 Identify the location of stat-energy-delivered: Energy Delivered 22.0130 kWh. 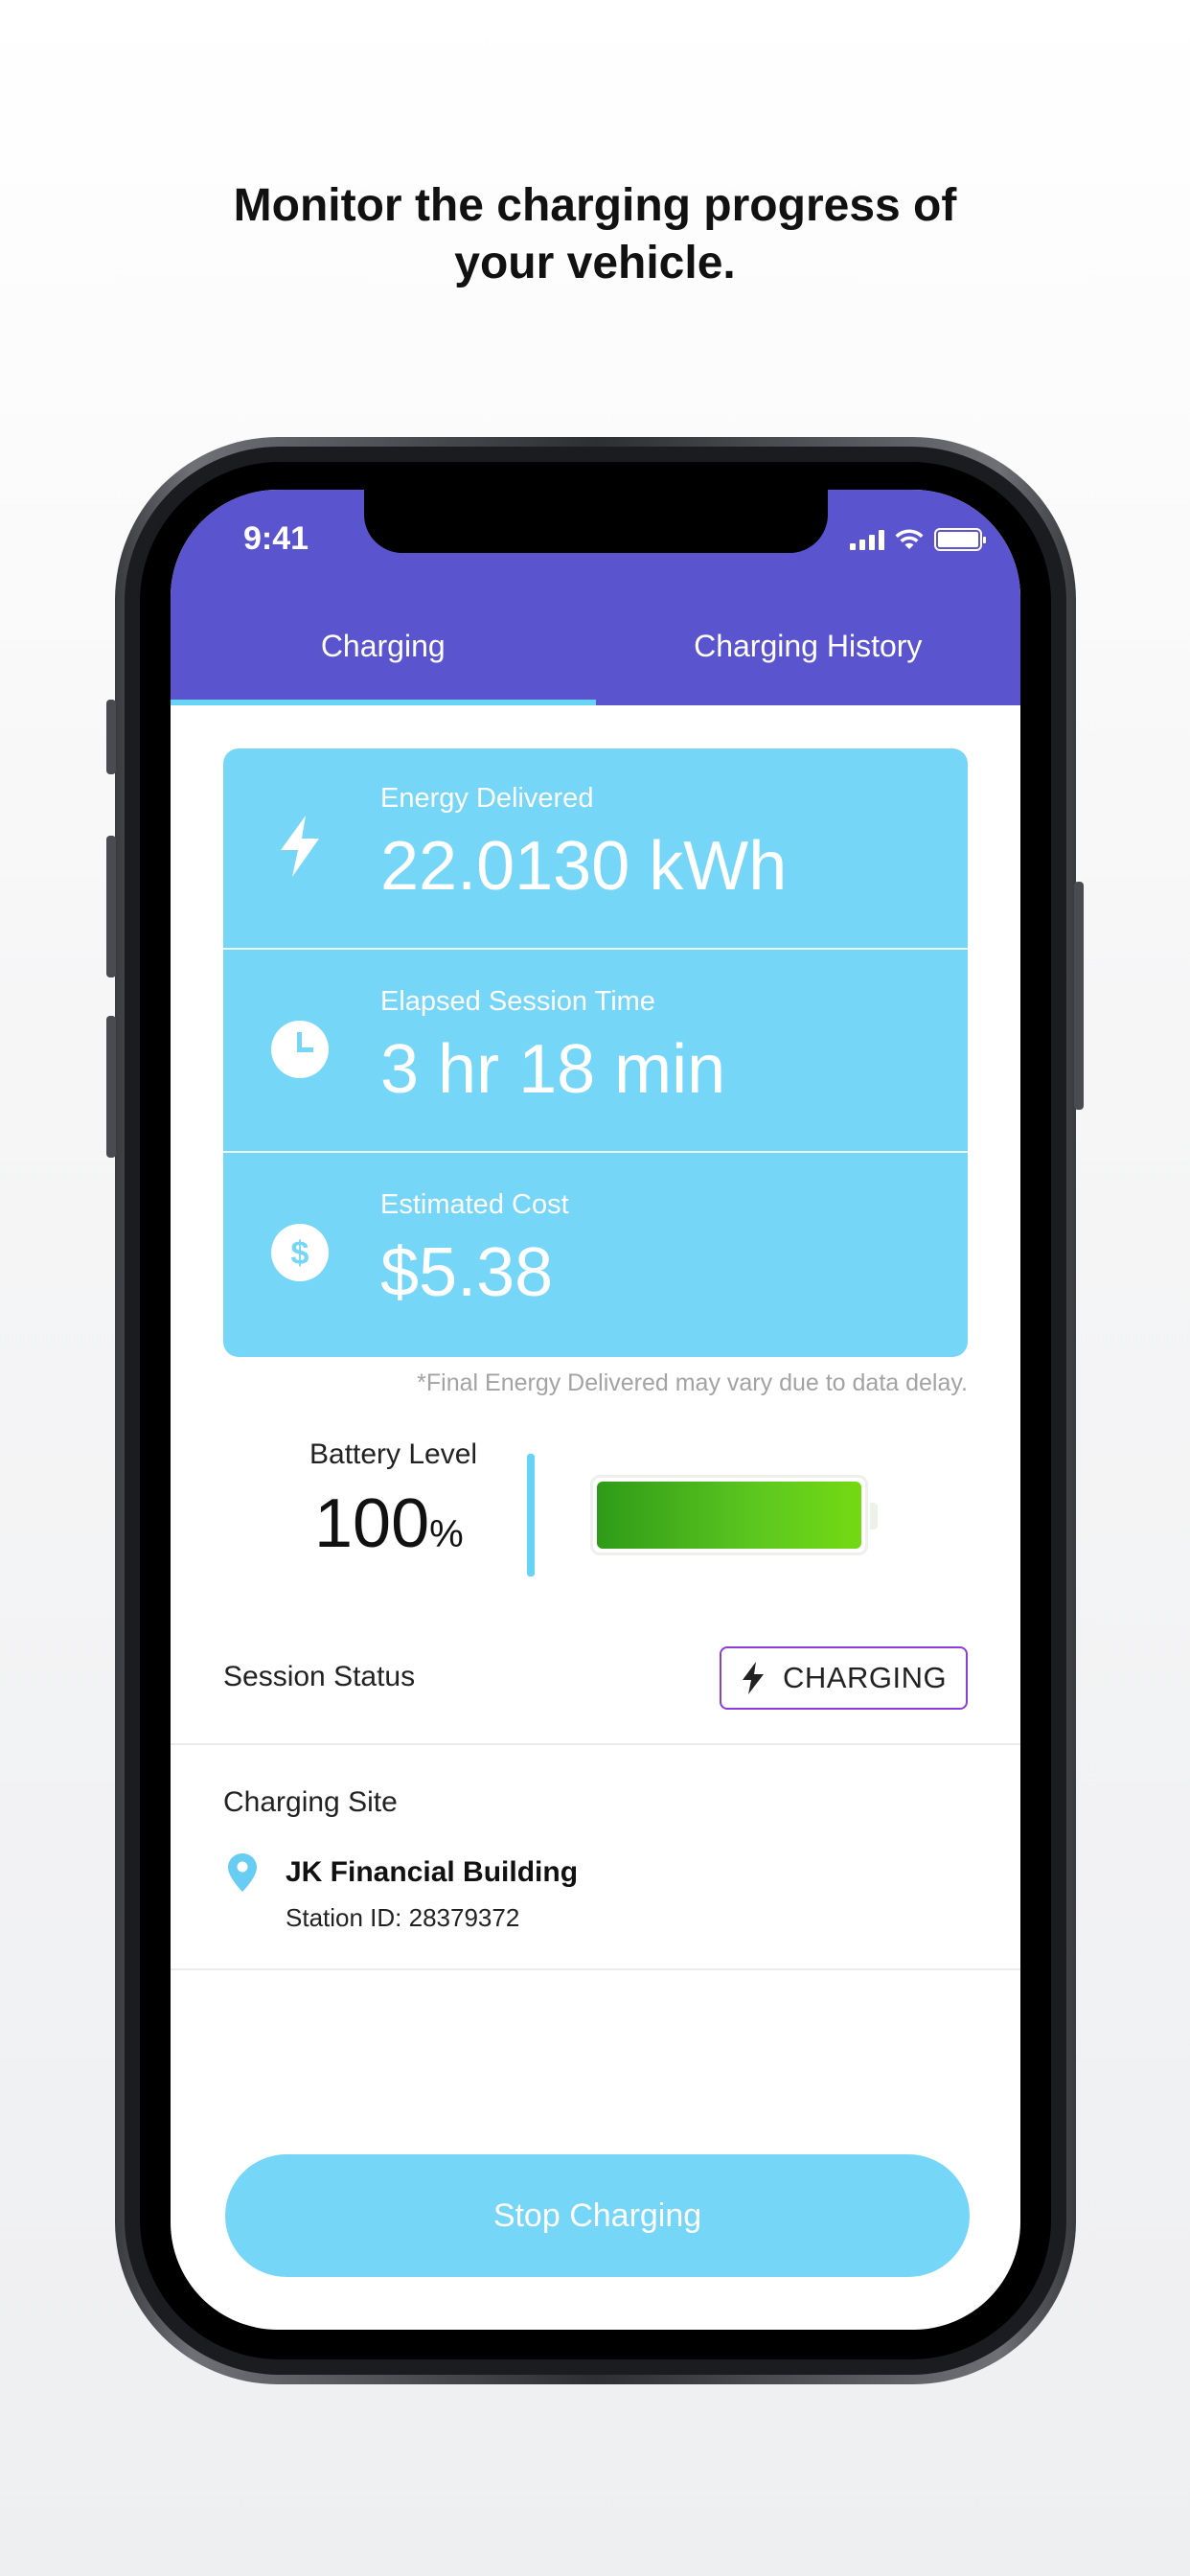
(595, 849).